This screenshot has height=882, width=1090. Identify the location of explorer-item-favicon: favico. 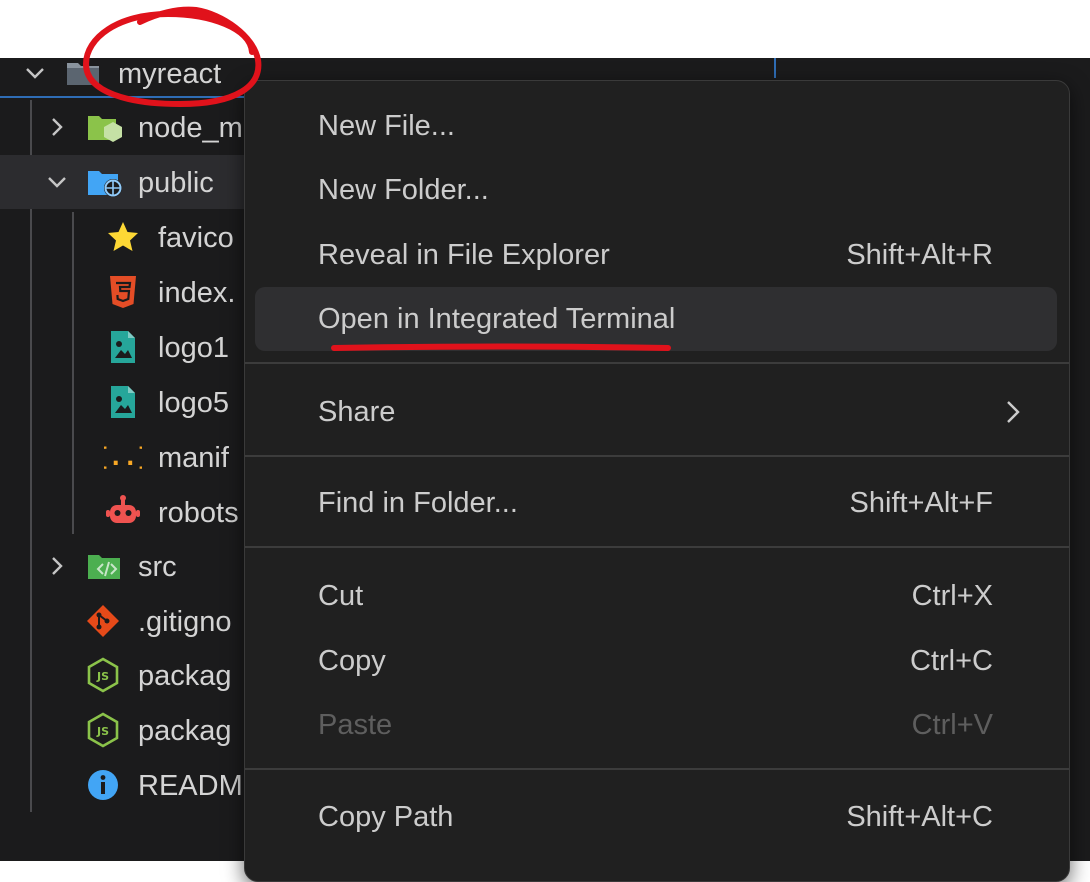
(130, 237).